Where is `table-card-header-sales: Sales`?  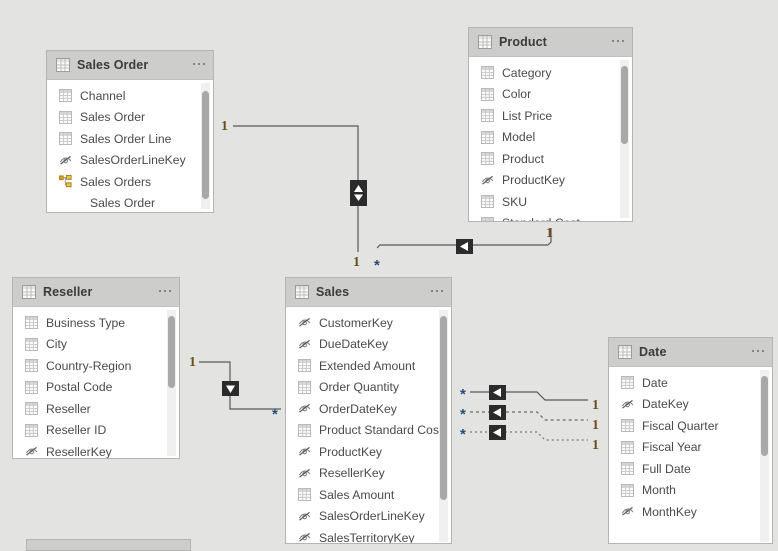
table-card-header-sales: Sales is located at coordinates (368, 292).